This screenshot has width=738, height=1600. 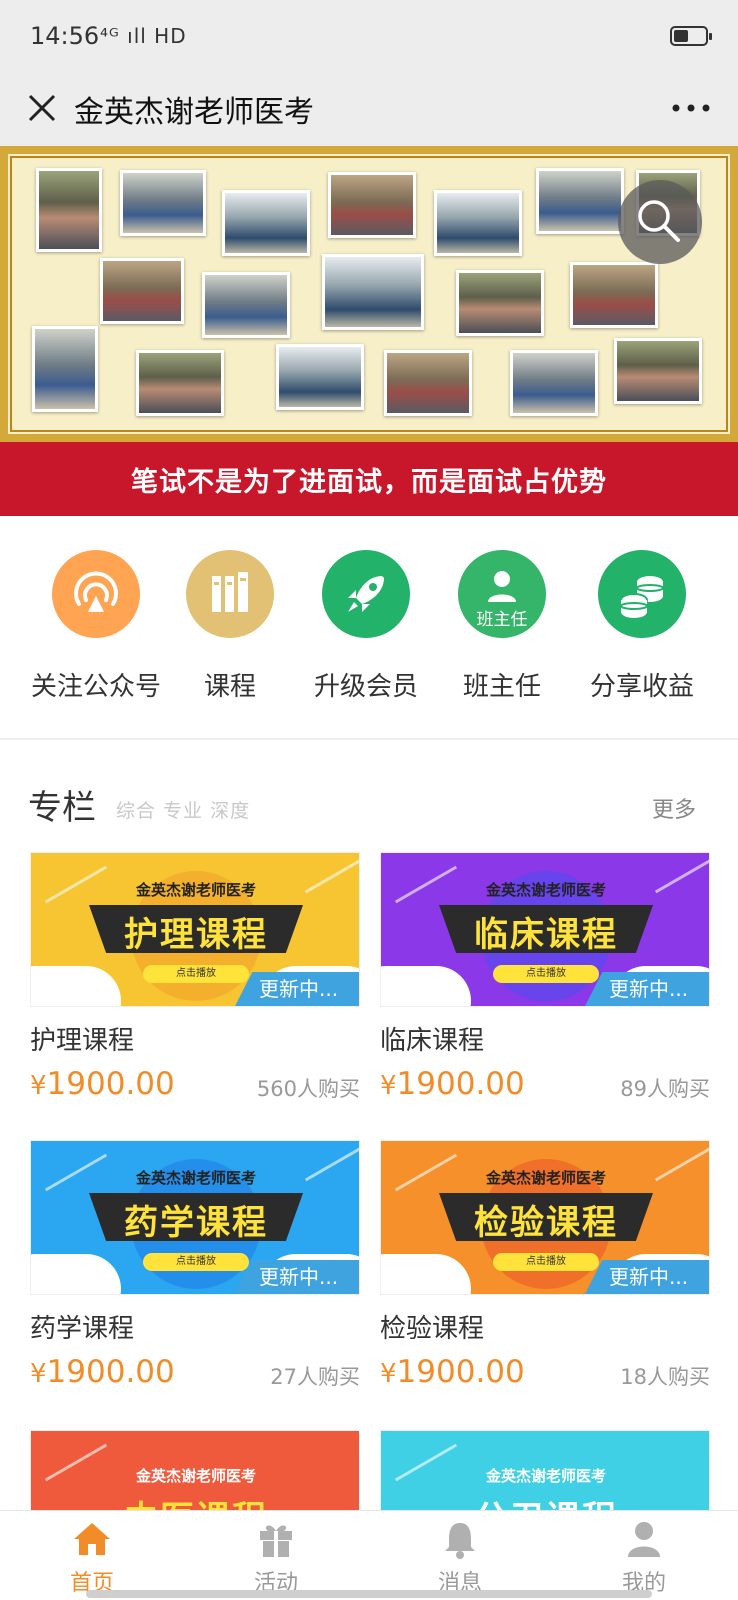 I want to click on tab-messages: 消息, so click(x=460, y=1555).